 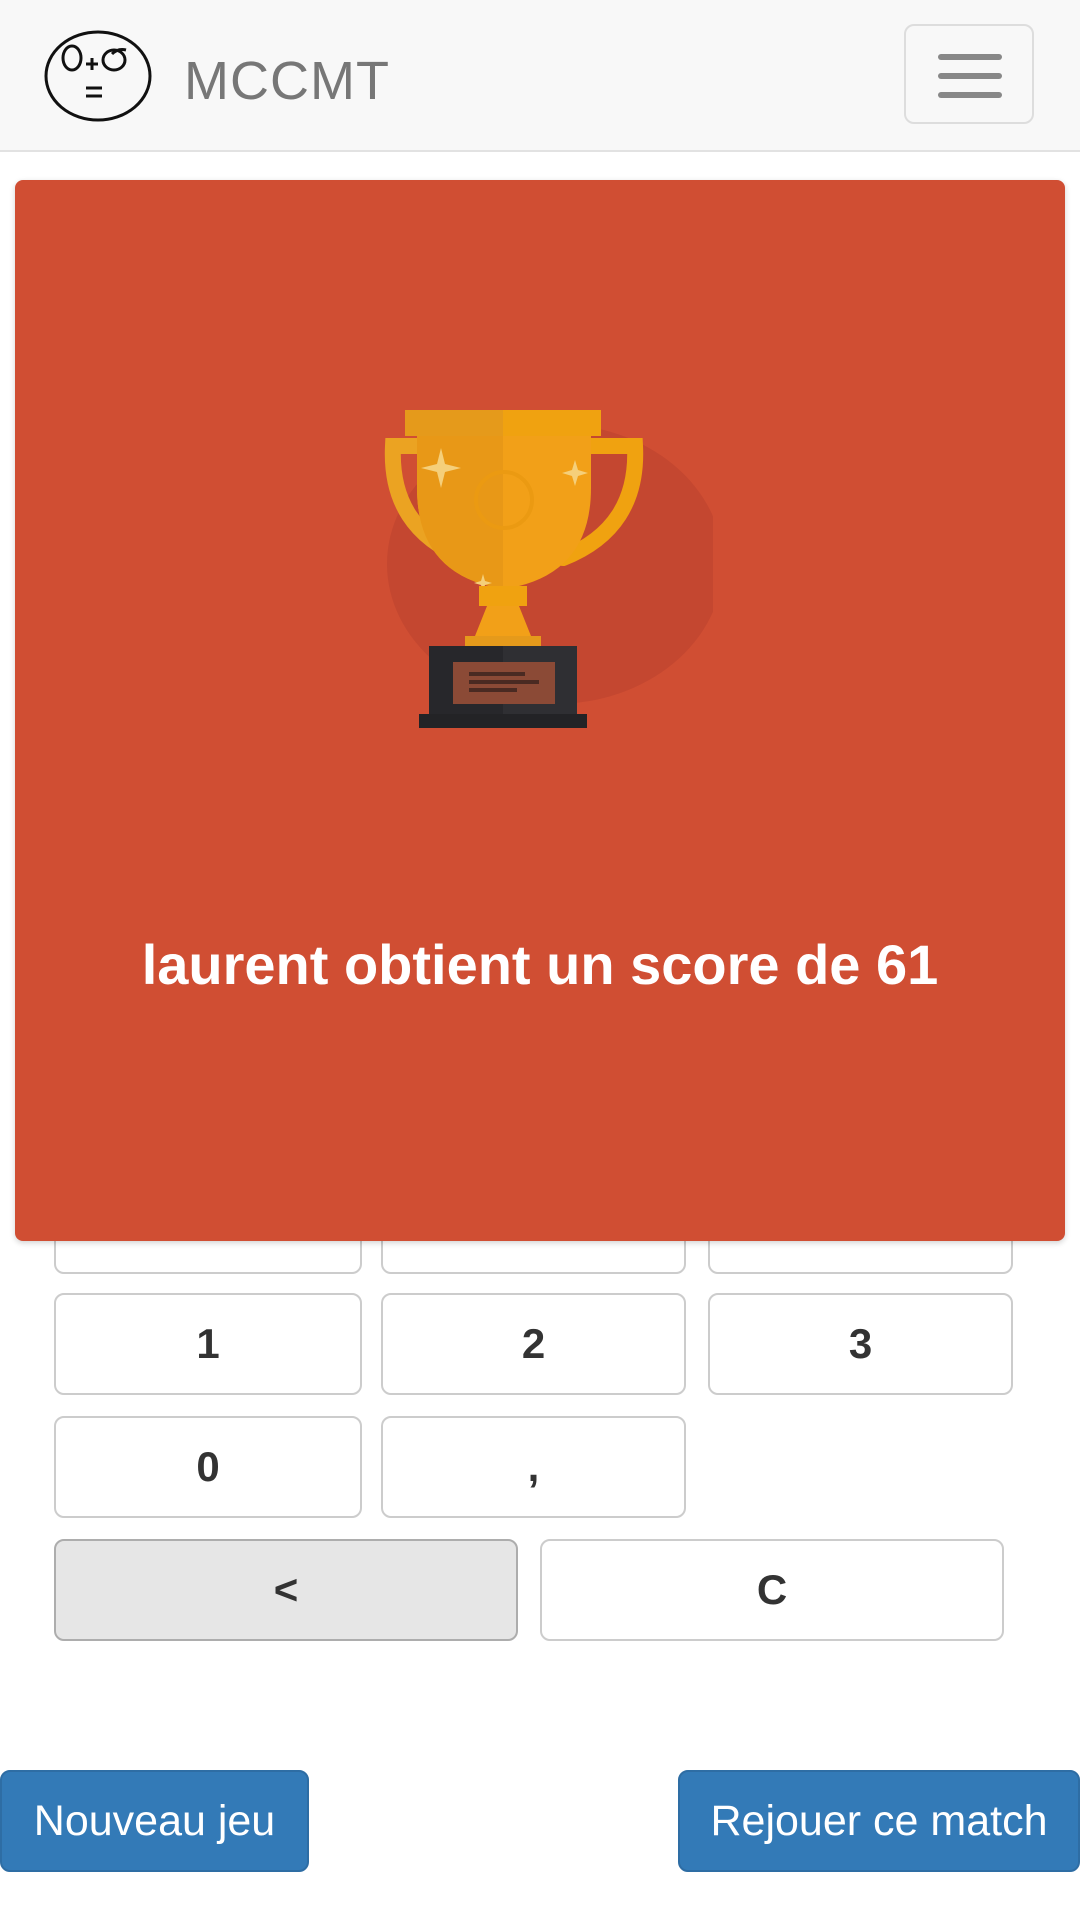 What do you see at coordinates (98, 76) in the screenshot?
I see `face-logo-icon` at bounding box center [98, 76].